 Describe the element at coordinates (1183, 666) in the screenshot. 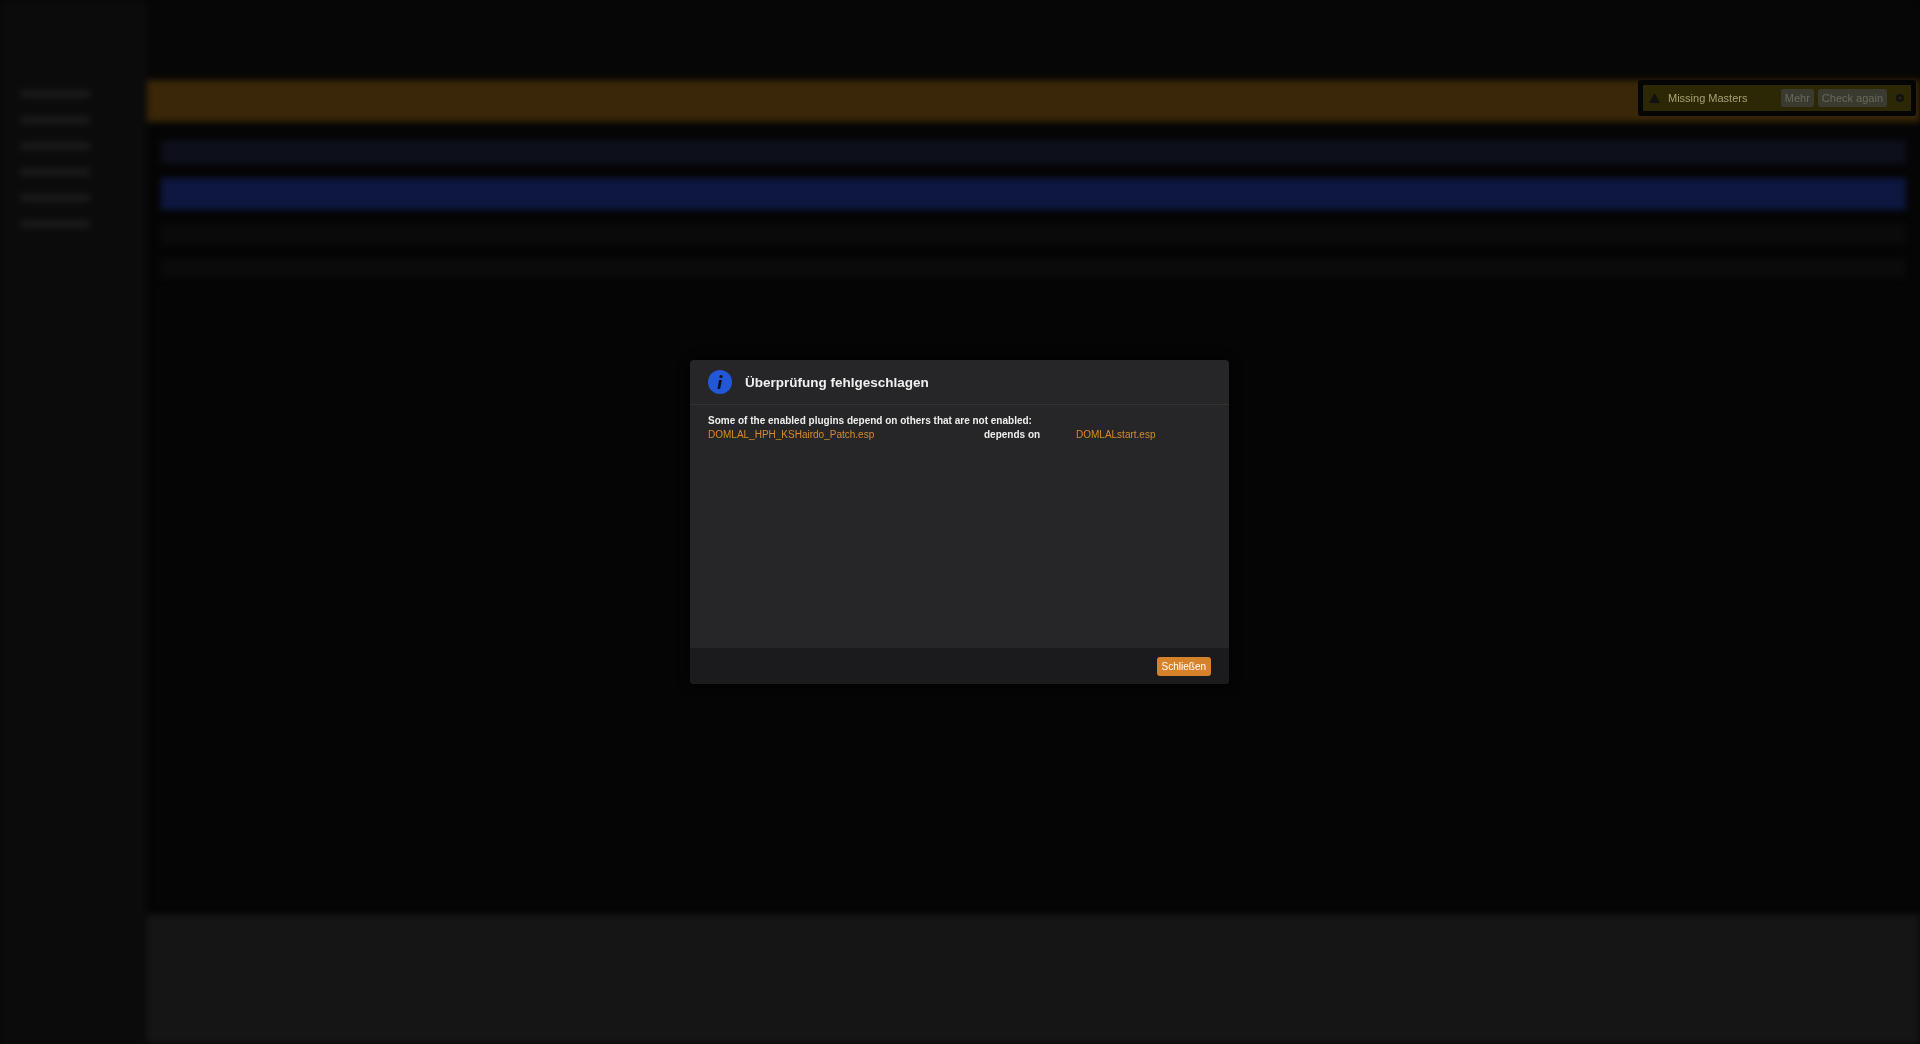

I see `close-button: Schließen` at that location.